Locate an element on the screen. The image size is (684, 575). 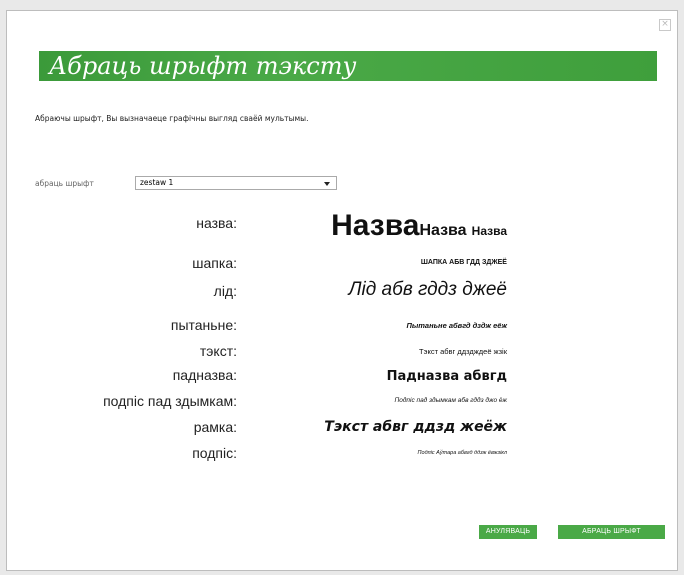
font-select-value: zestaw 1 is located at coordinates (157, 182).